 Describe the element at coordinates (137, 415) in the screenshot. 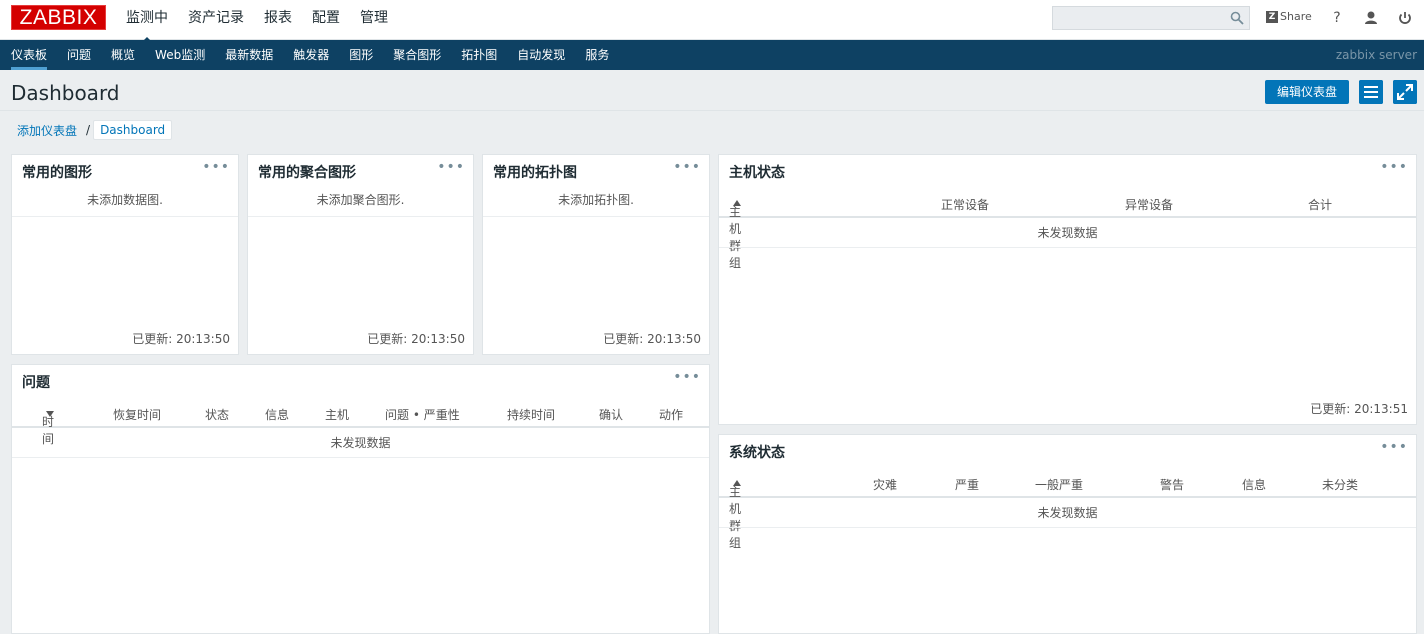

I see `col-recovery-time: 恢复时间` at that location.